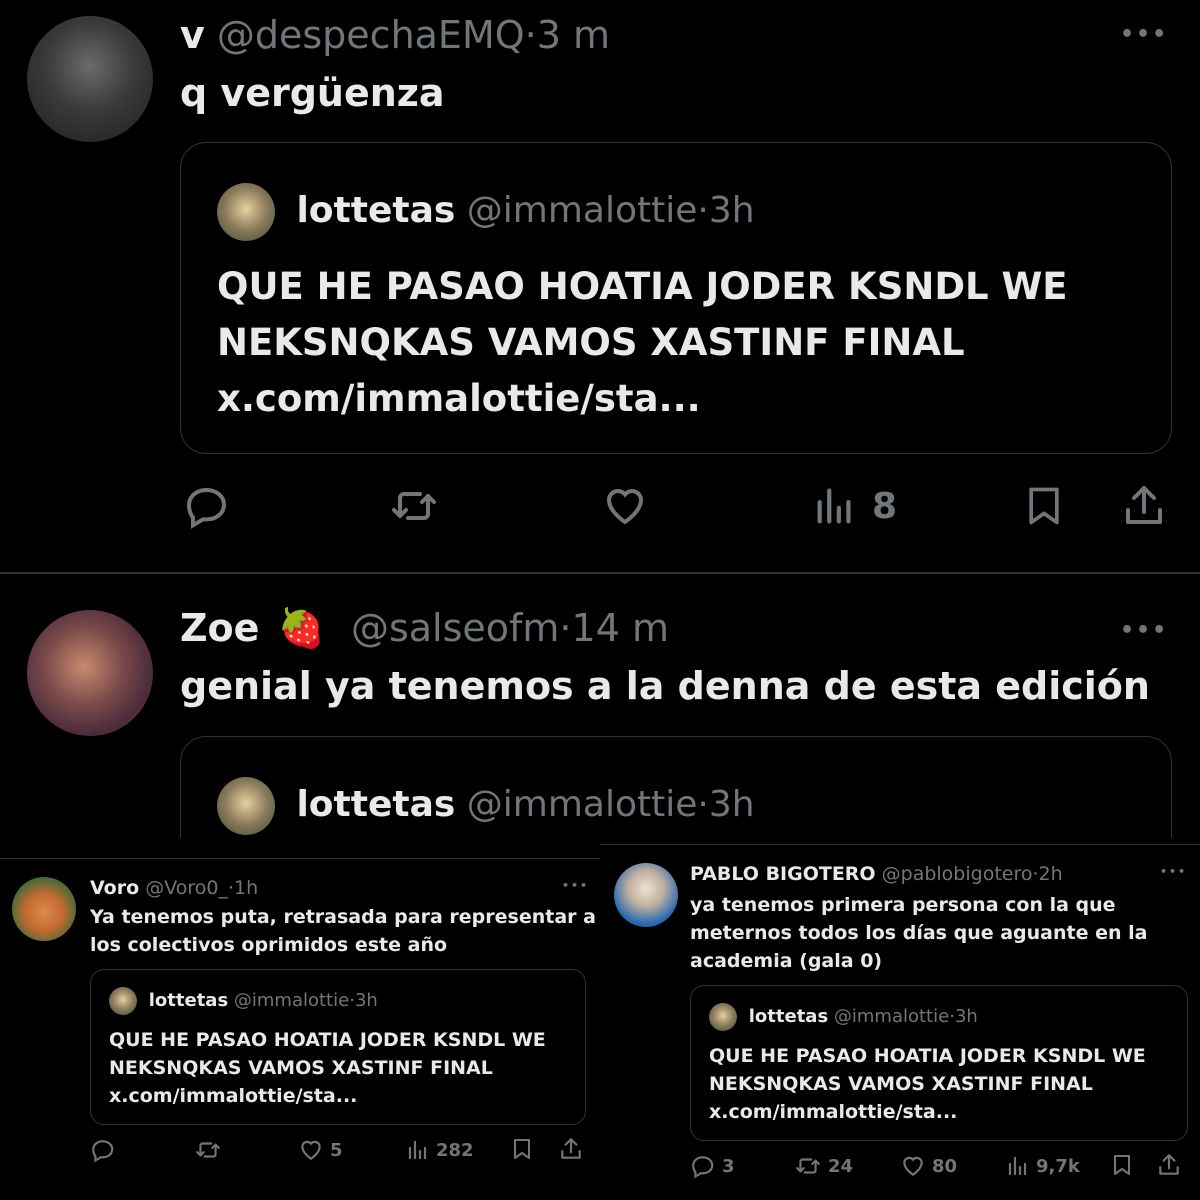 The width and height of the screenshot is (1200, 1200). Describe the element at coordinates (625, 506) in the screenshot. I see `like-button` at that location.